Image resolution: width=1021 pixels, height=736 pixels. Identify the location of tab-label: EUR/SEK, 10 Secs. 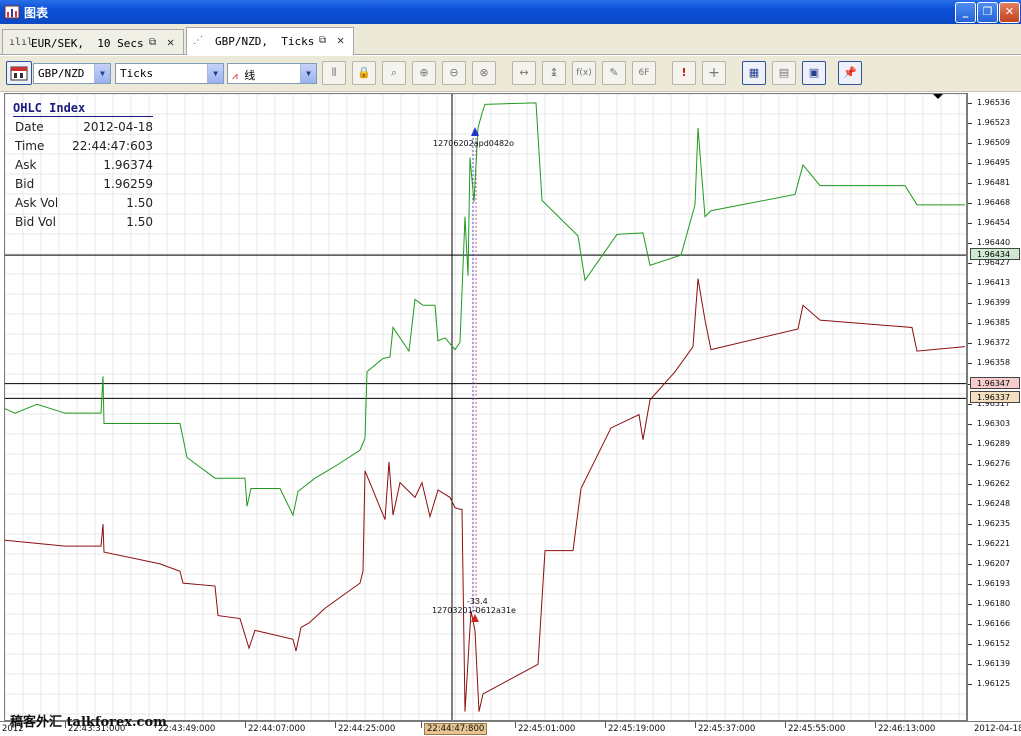
(87, 43).